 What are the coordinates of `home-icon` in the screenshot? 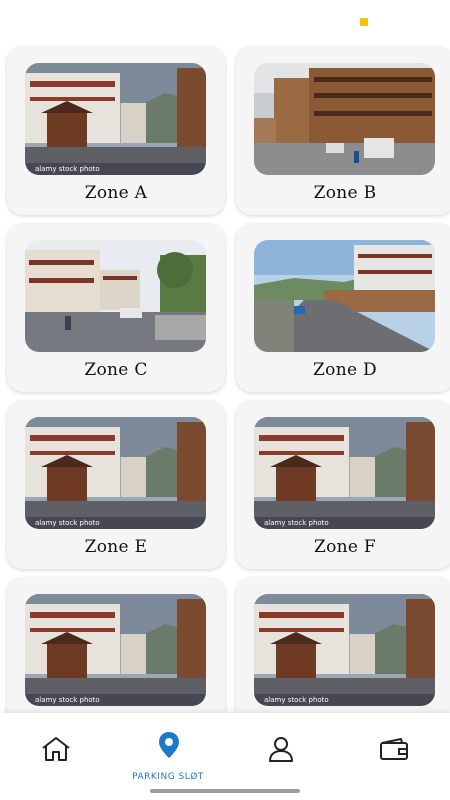 It's located at (56, 751).